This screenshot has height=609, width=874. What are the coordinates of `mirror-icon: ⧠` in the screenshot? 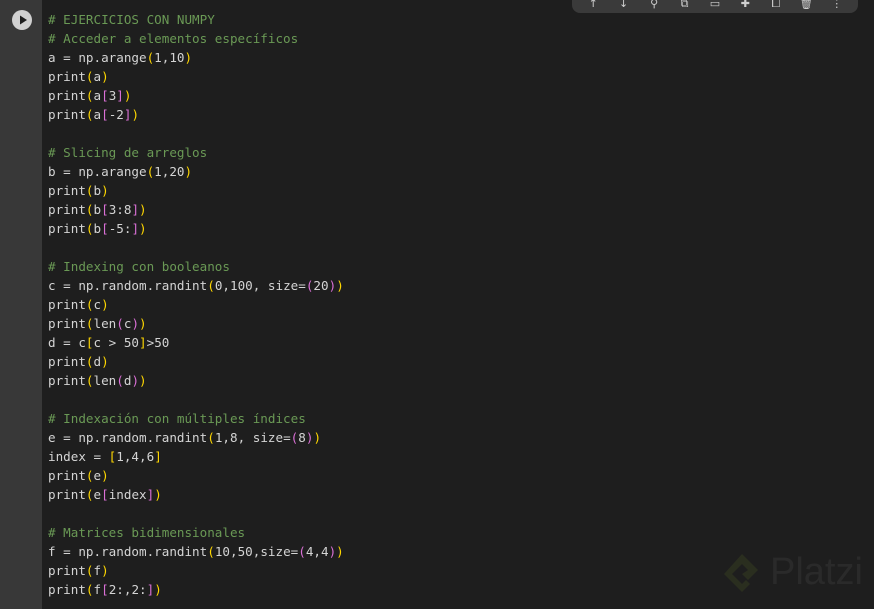 It's located at (776, 4).